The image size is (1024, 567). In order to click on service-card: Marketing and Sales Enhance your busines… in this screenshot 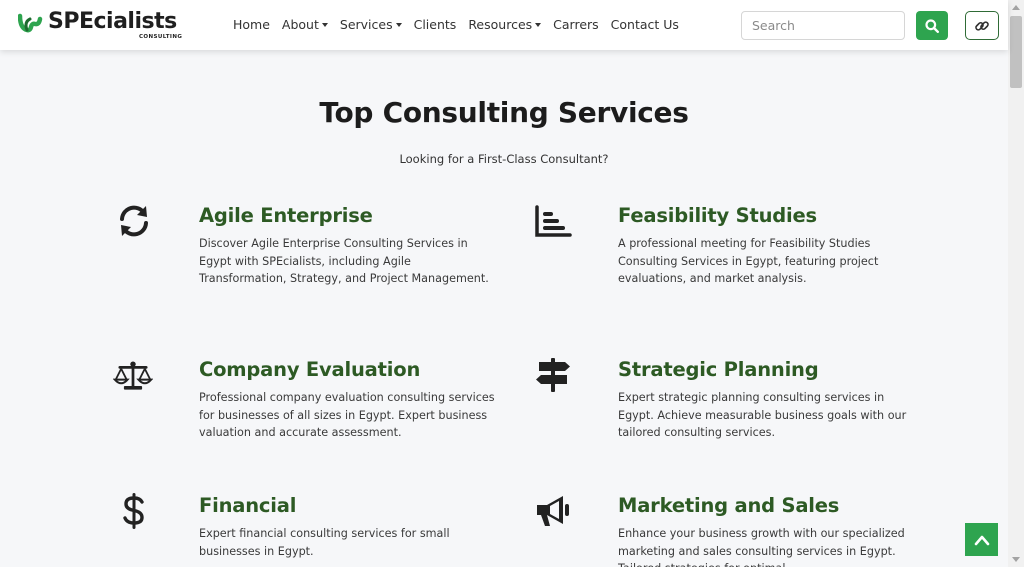, I will do `click(768, 530)`.